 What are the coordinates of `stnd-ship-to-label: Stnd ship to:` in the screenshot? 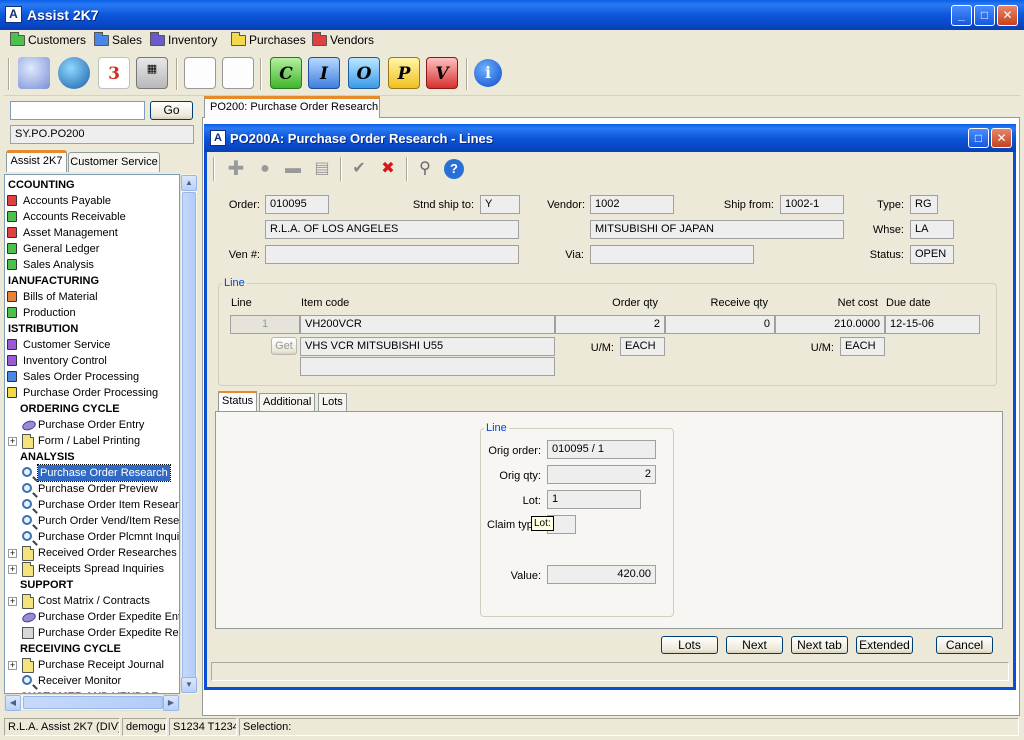 It's located at (443, 205).